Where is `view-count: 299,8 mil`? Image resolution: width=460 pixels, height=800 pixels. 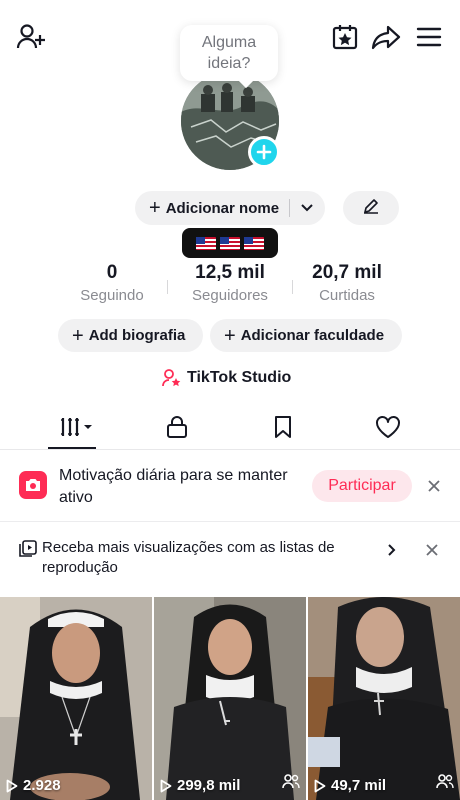
view-count: 299,8 mil is located at coordinates (200, 785).